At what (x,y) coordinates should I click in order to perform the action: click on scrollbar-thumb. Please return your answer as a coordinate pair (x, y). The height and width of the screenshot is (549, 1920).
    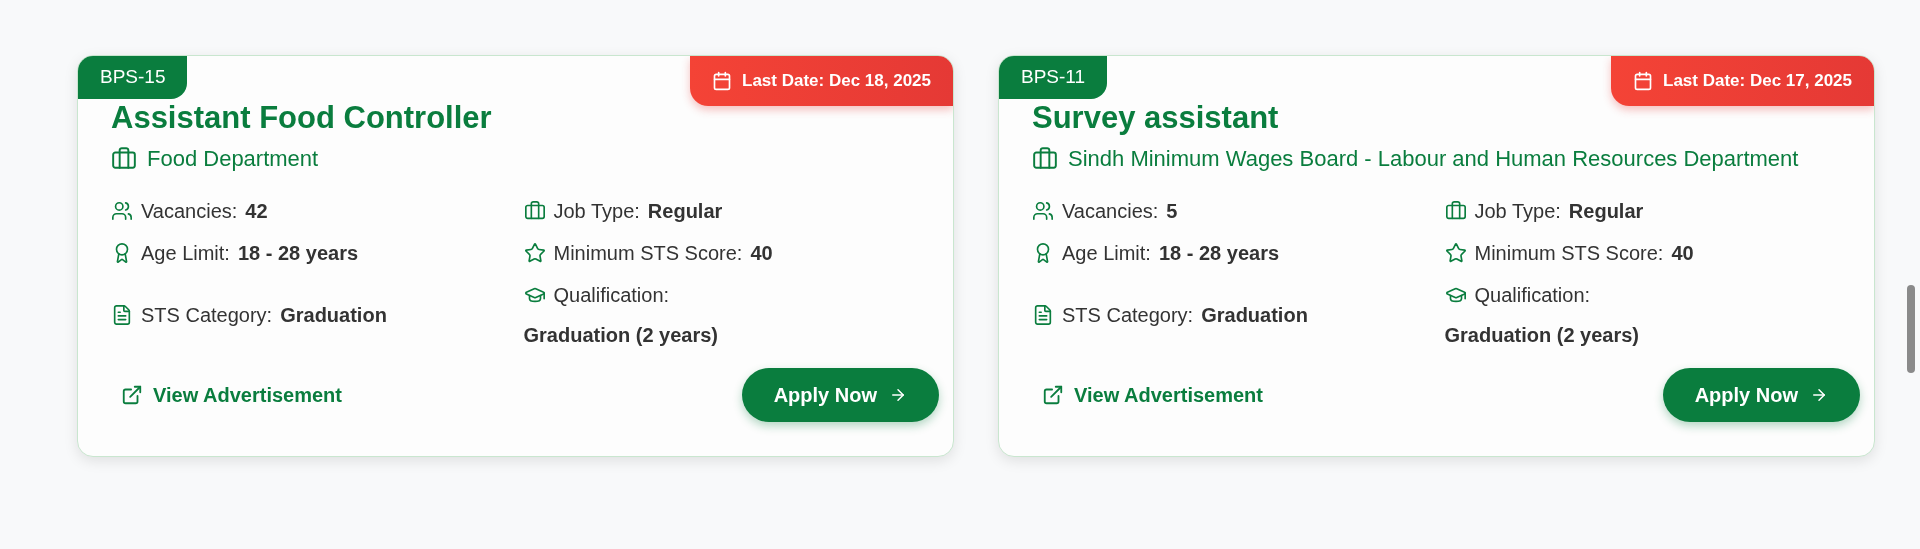
    Looking at the image, I should click on (1911, 329).